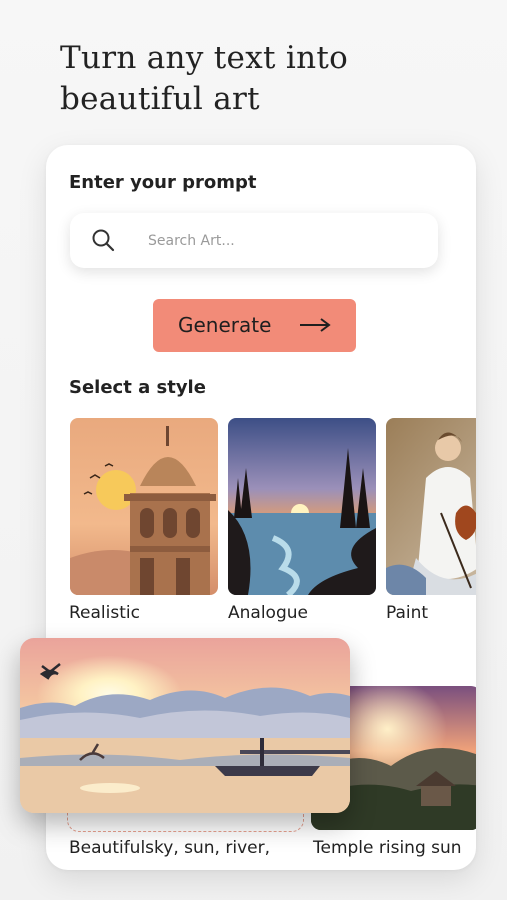 This screenshot has height=900, width=507. Describe the element at coordinates (163, 182) in the screenshot. I see `prompt-label: Enter your prompt` at that location.